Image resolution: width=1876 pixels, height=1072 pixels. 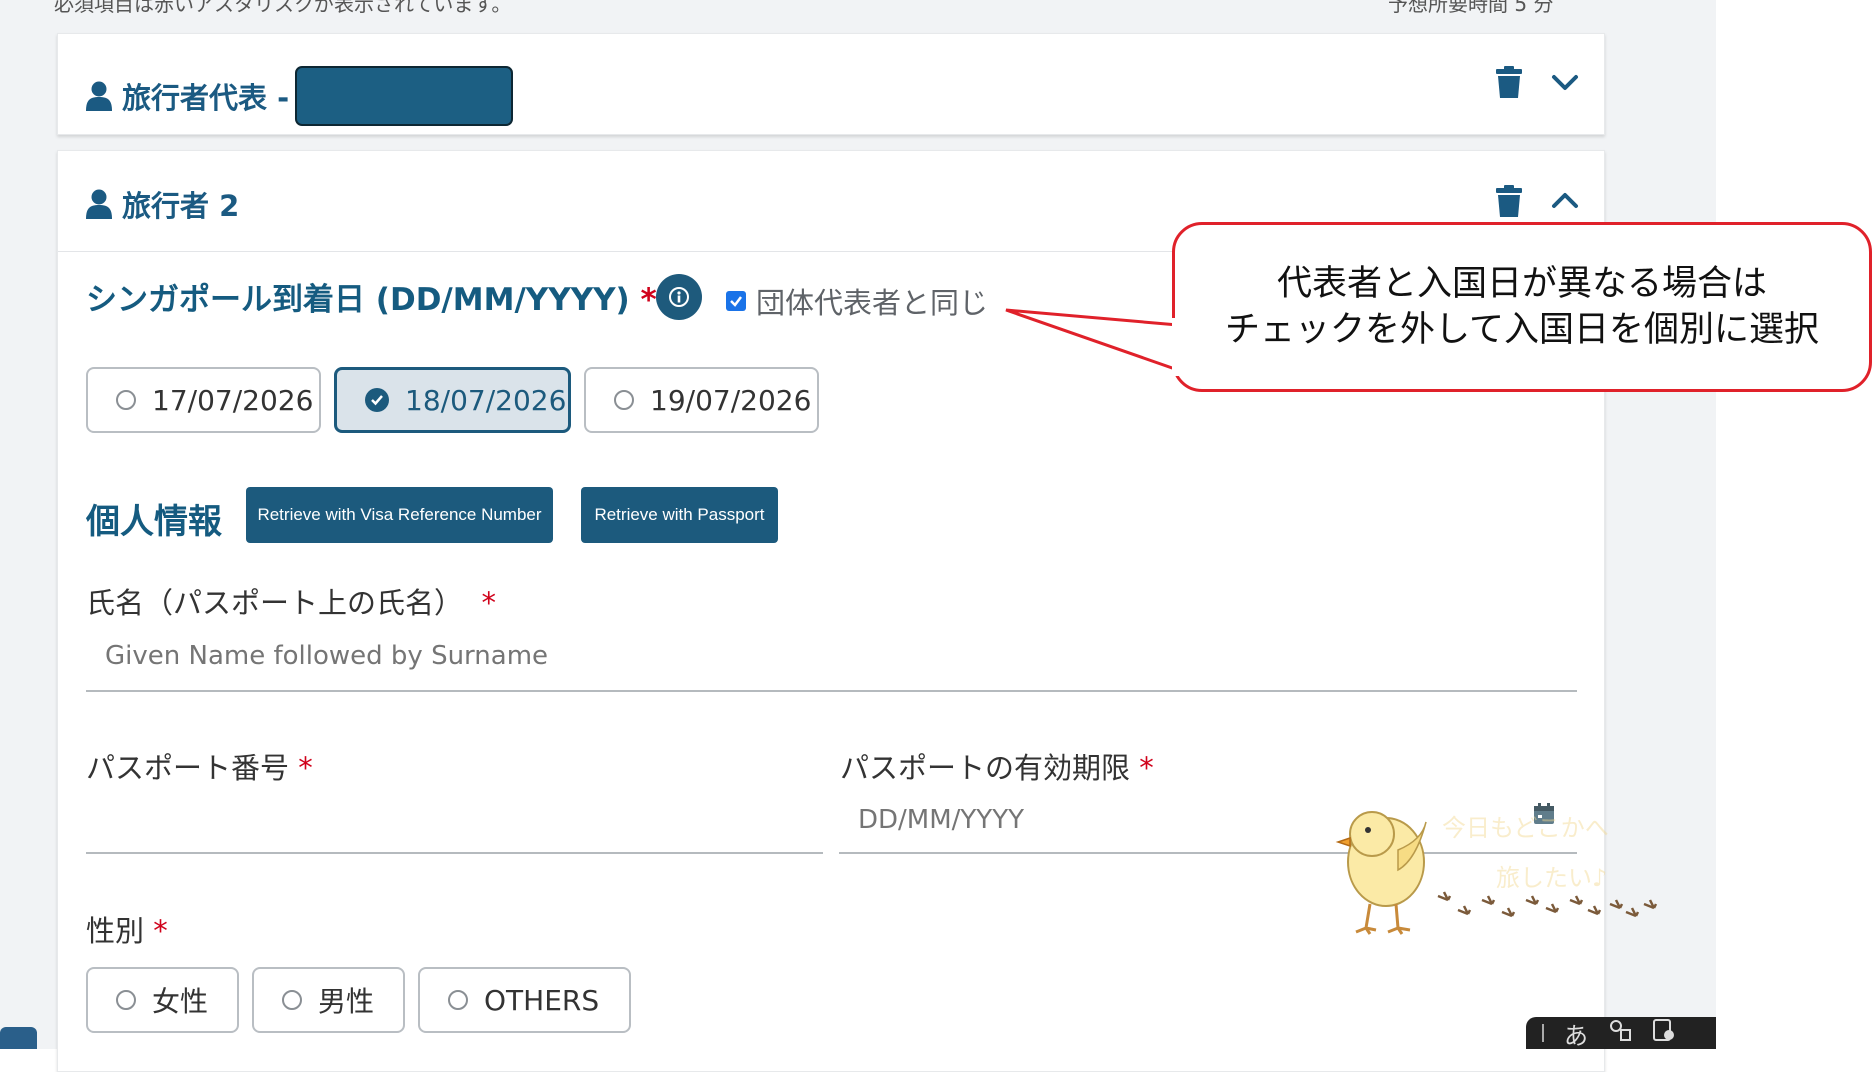 I want to click on name-label: 氏名（パスポート上の氏名） *, so click(x=291, y=603).